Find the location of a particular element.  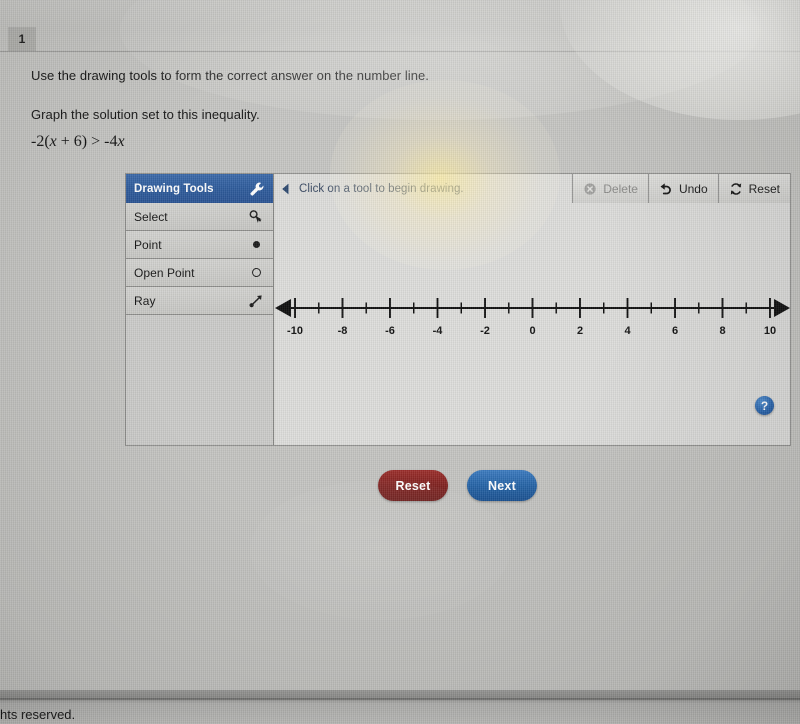

ray-arrow-icon is located at coordinates (256, 301).